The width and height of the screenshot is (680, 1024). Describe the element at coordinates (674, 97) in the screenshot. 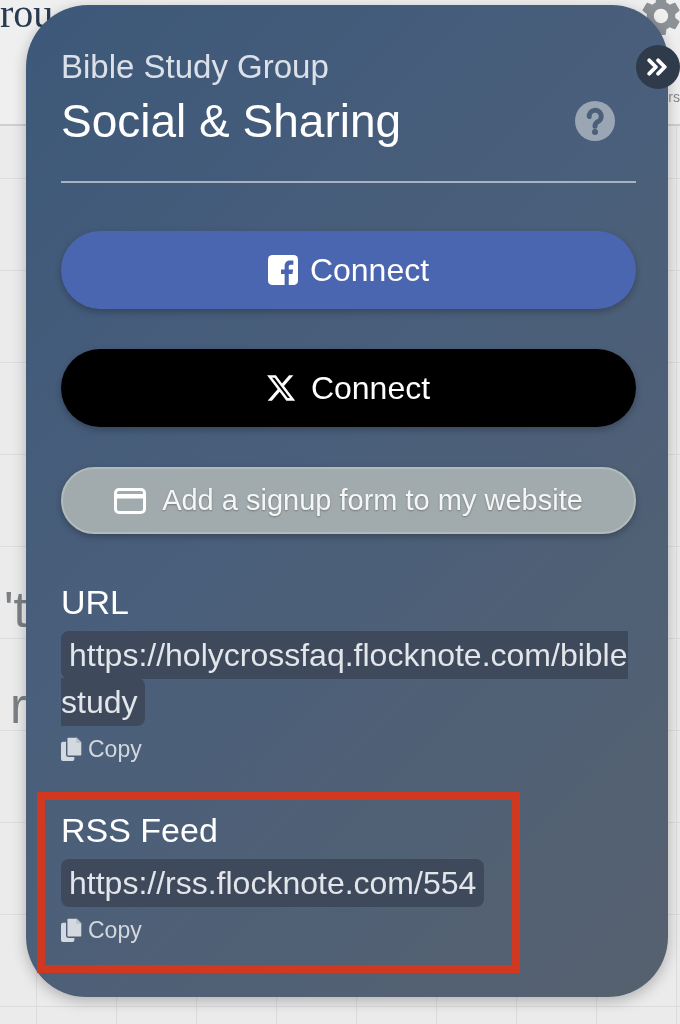

I see `side-label: rs` at that location.